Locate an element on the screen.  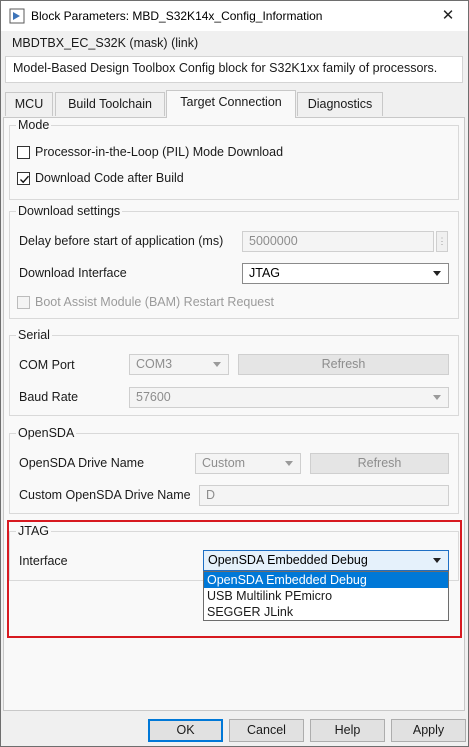
checkmark-icon is located at coordinates (25, 179).